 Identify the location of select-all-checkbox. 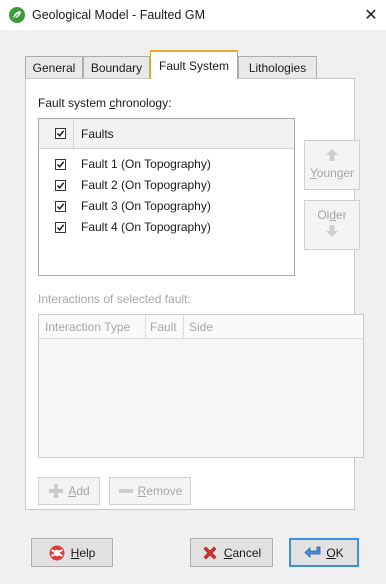
(60, 133).